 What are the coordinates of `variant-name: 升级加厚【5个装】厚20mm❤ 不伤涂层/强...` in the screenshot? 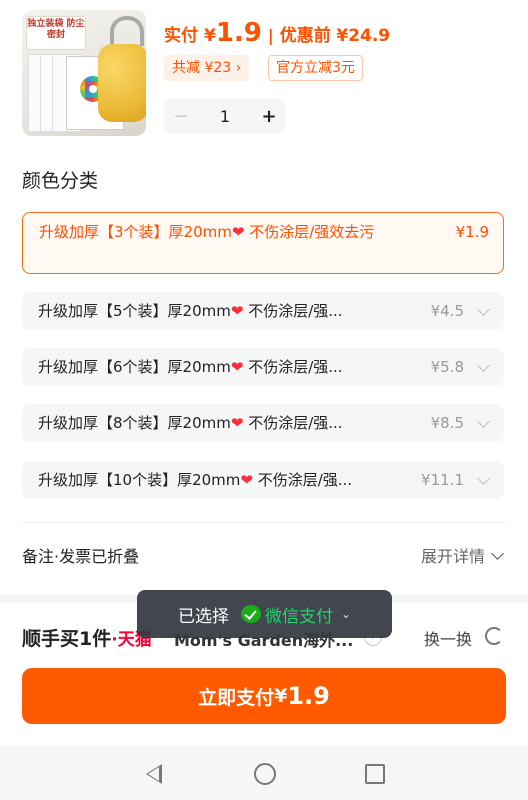 It's located at (190, 311).